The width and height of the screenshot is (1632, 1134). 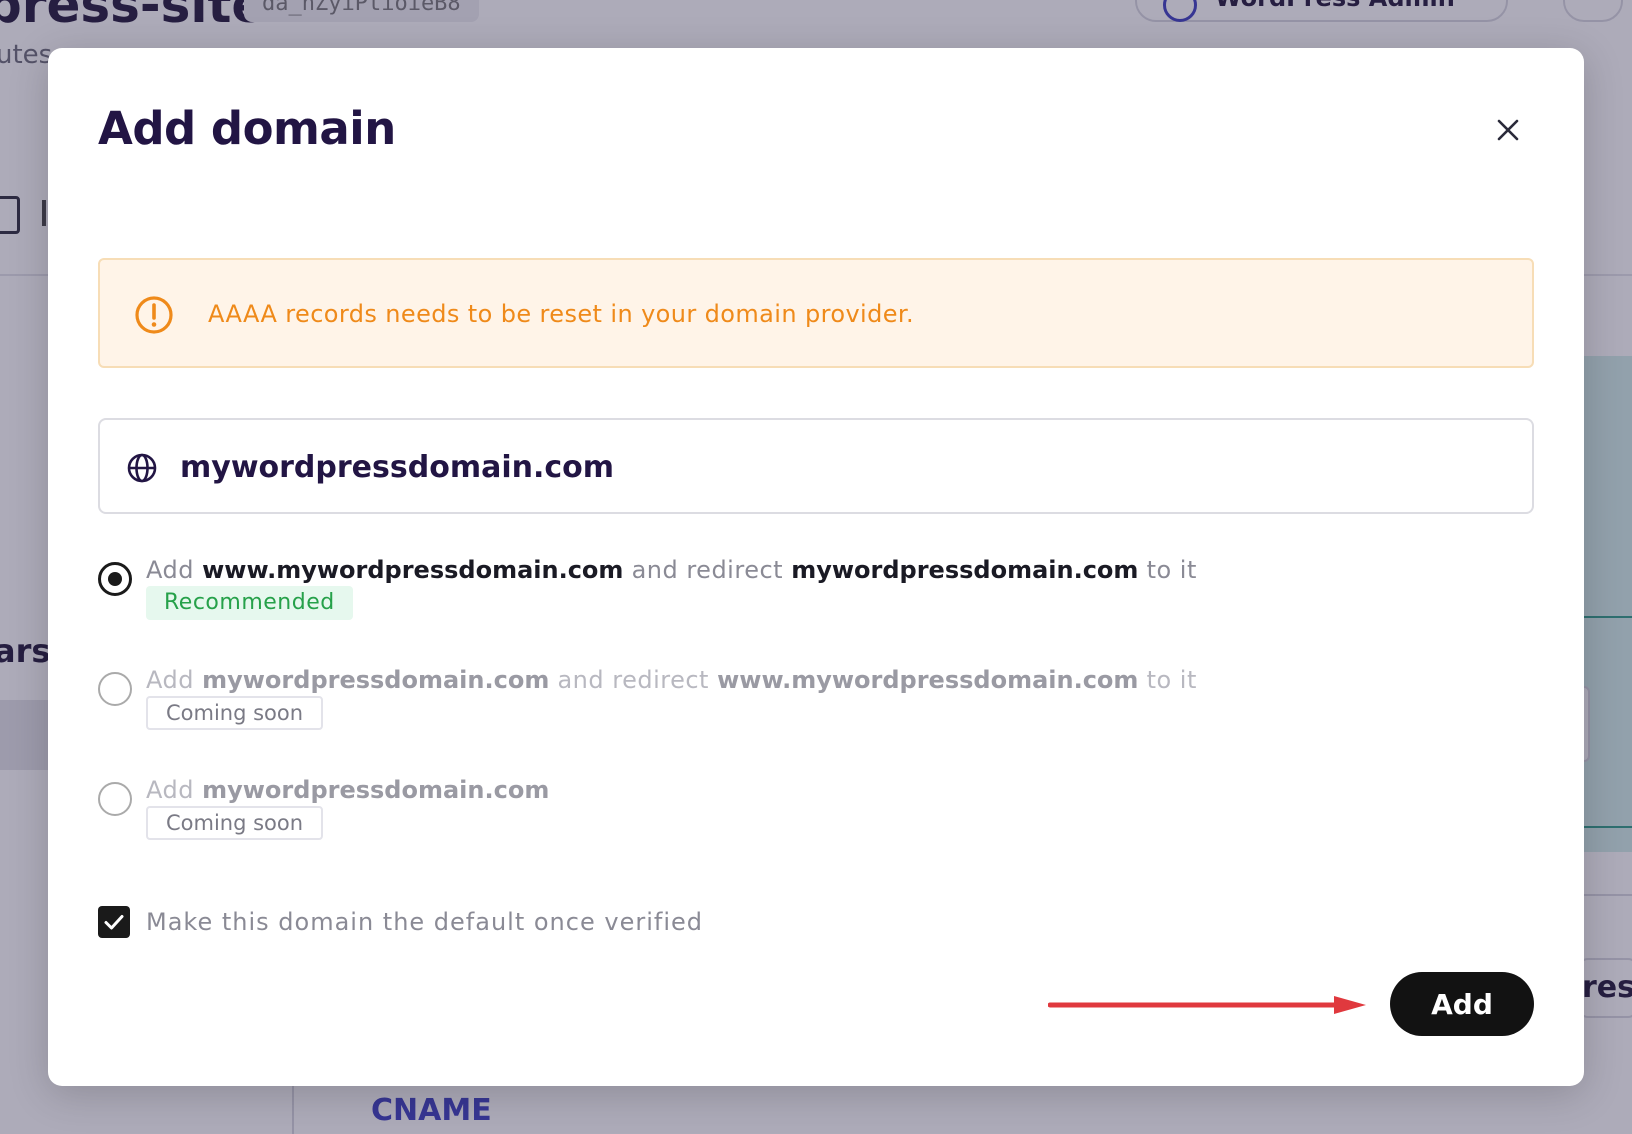 I want to click on option-2-add-word: Add, so click(x=170, y=680).